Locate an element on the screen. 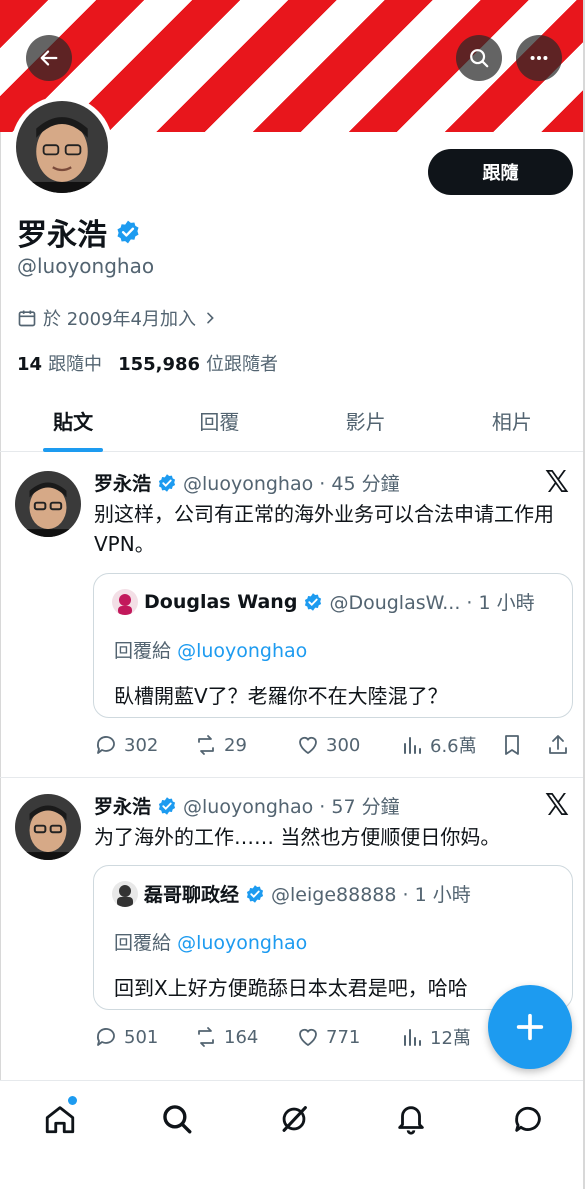 The height and width of the screenshot is (1189, 585). notification-dot is located at coordinates (72, 1100).